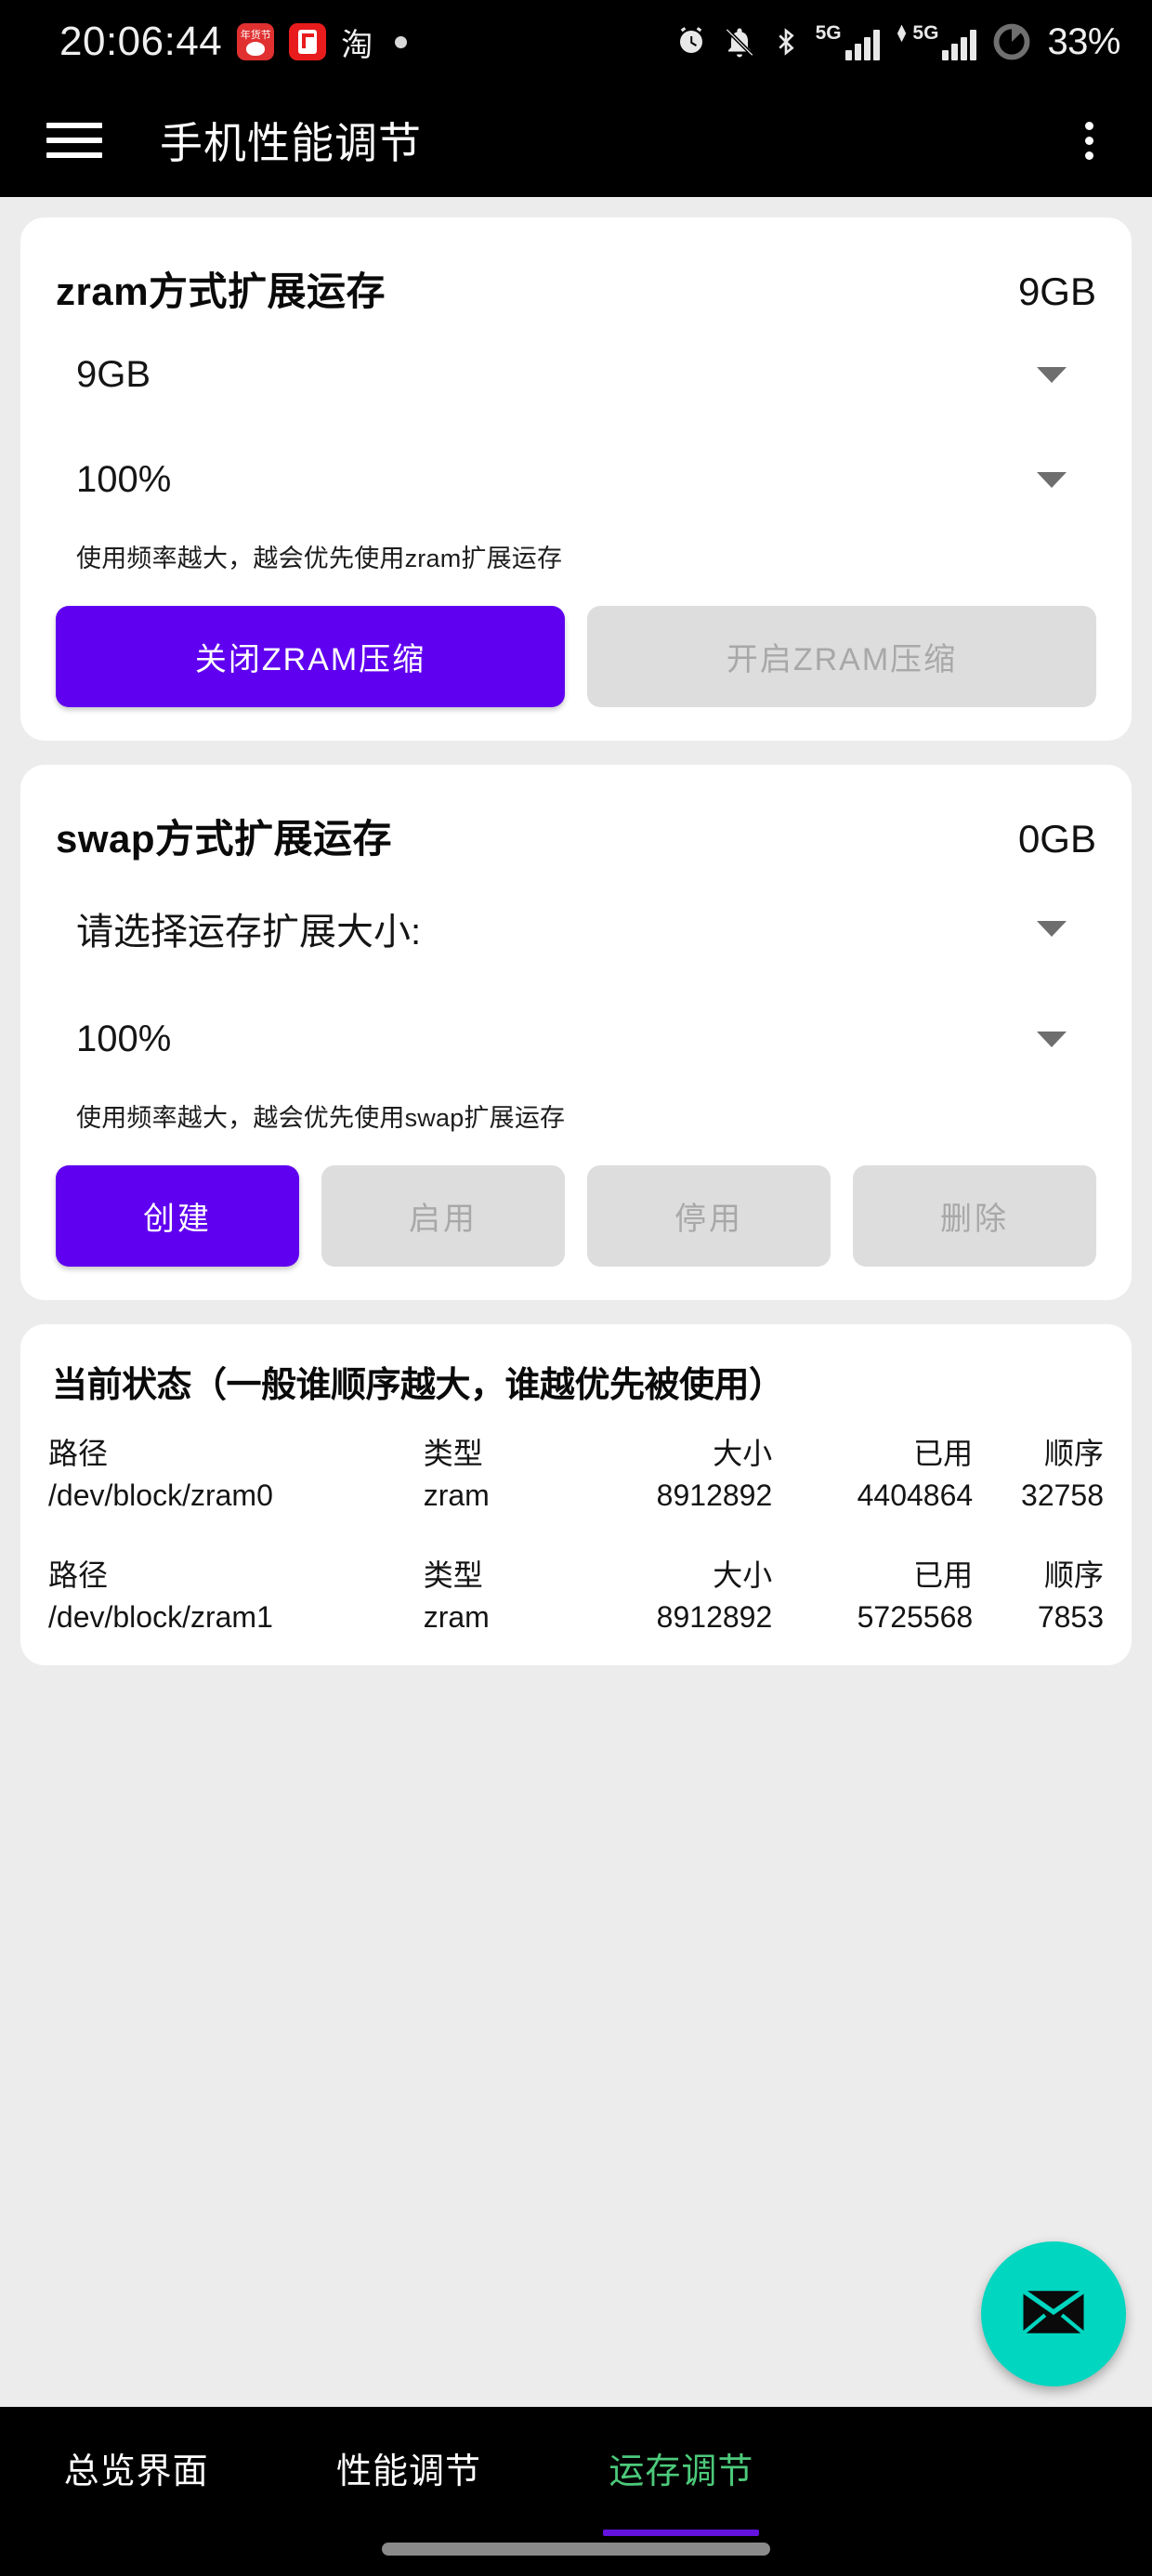  I want to click on status-clock: 20:06:44, so click(141, 41).